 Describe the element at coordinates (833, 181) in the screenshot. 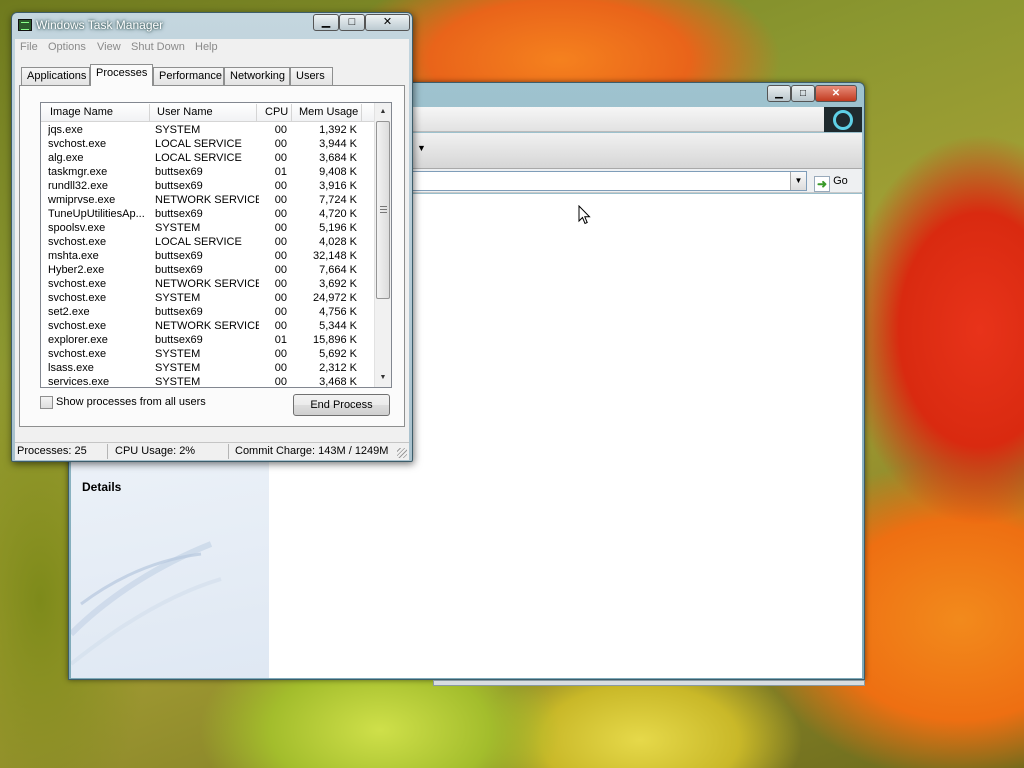

I see `go-button: ➜ Go` at that location.